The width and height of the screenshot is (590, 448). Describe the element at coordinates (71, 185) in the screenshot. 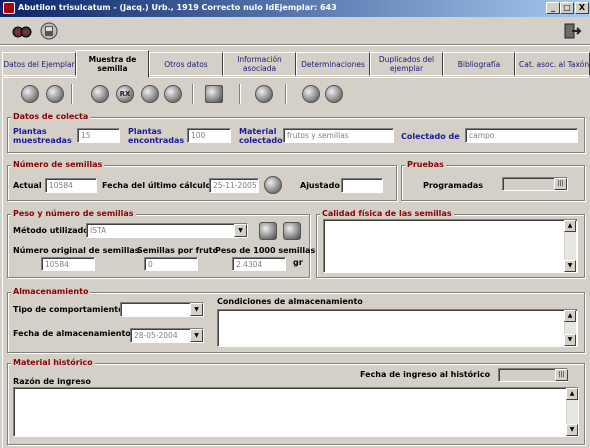

I see `input-actual: 10584` at that location.